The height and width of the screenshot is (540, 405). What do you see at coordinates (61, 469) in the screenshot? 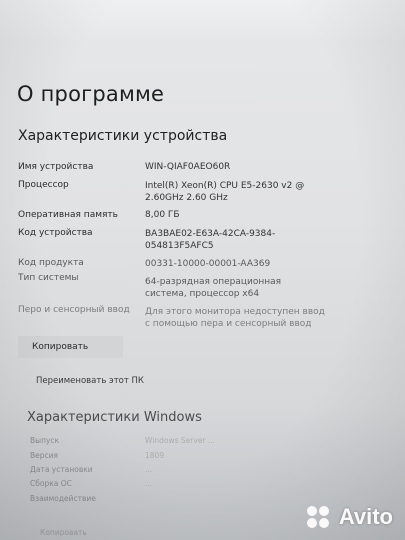
I see `win-label: Дата установки` at bounding box center [61, 469].